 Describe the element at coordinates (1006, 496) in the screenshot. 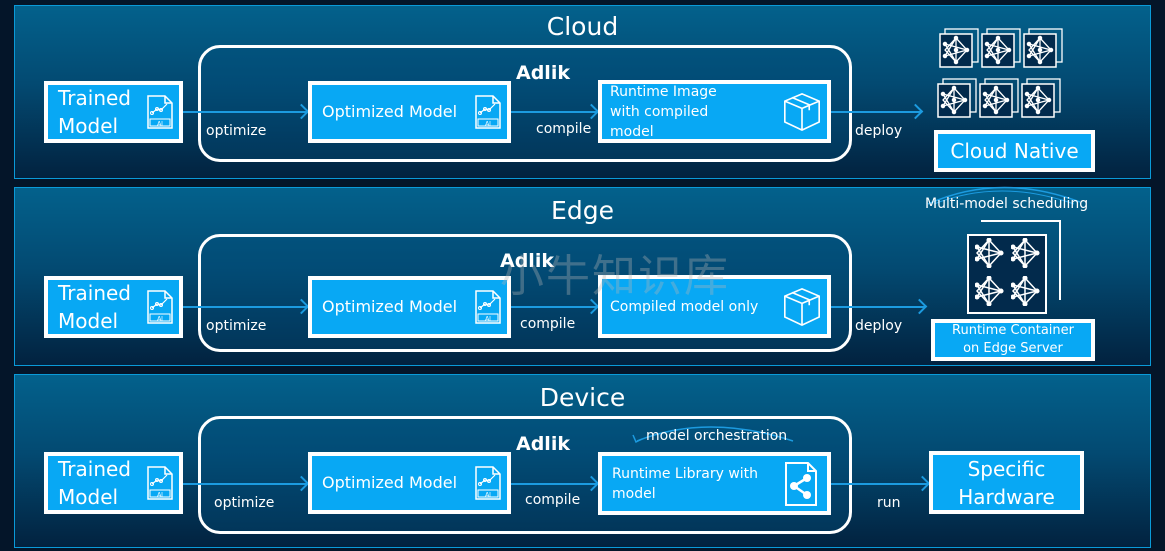

I see `label: Hardware` at that location.